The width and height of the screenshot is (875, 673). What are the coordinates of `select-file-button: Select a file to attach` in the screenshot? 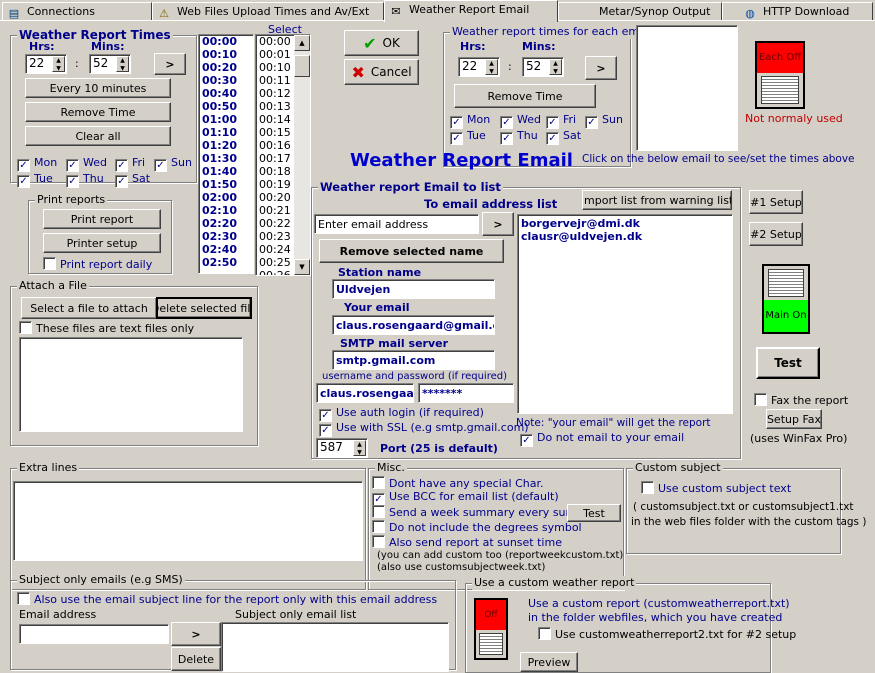 It's located at (89, 308).